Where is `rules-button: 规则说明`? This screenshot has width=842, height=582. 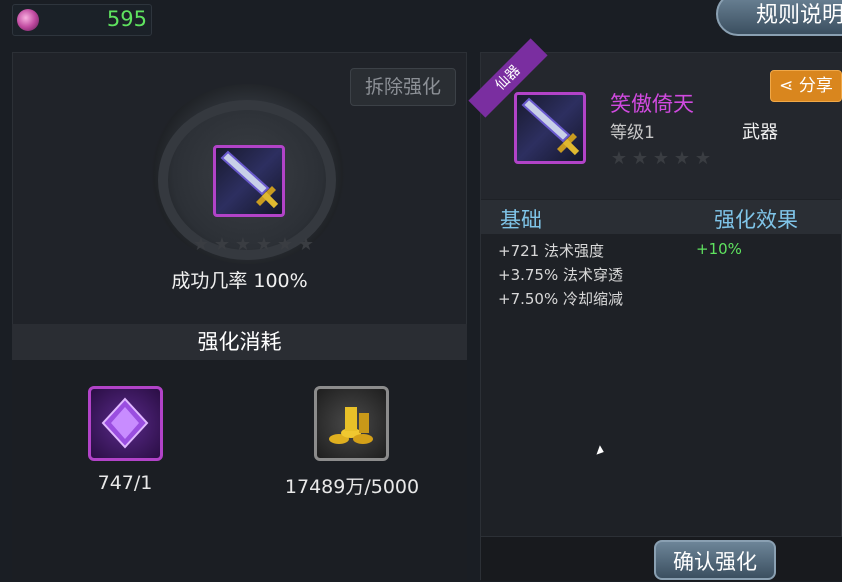
rules-button: 规则说明 is located at coordinates (779, 18).